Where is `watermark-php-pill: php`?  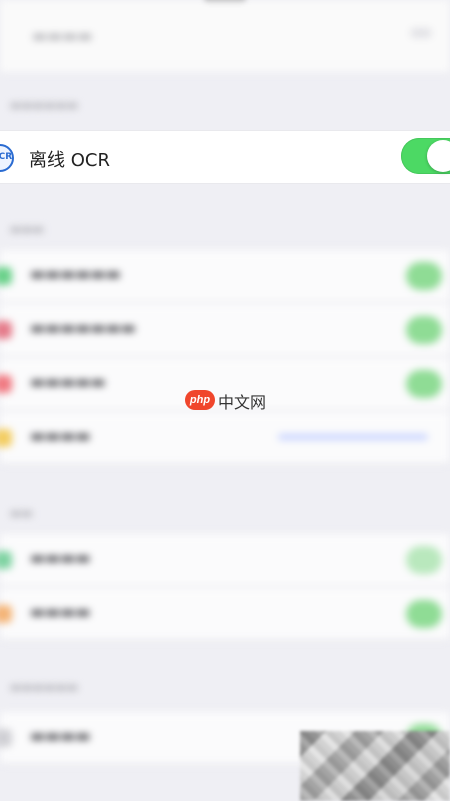 watermark-php-pill: php is located at coordinates (200, 400).